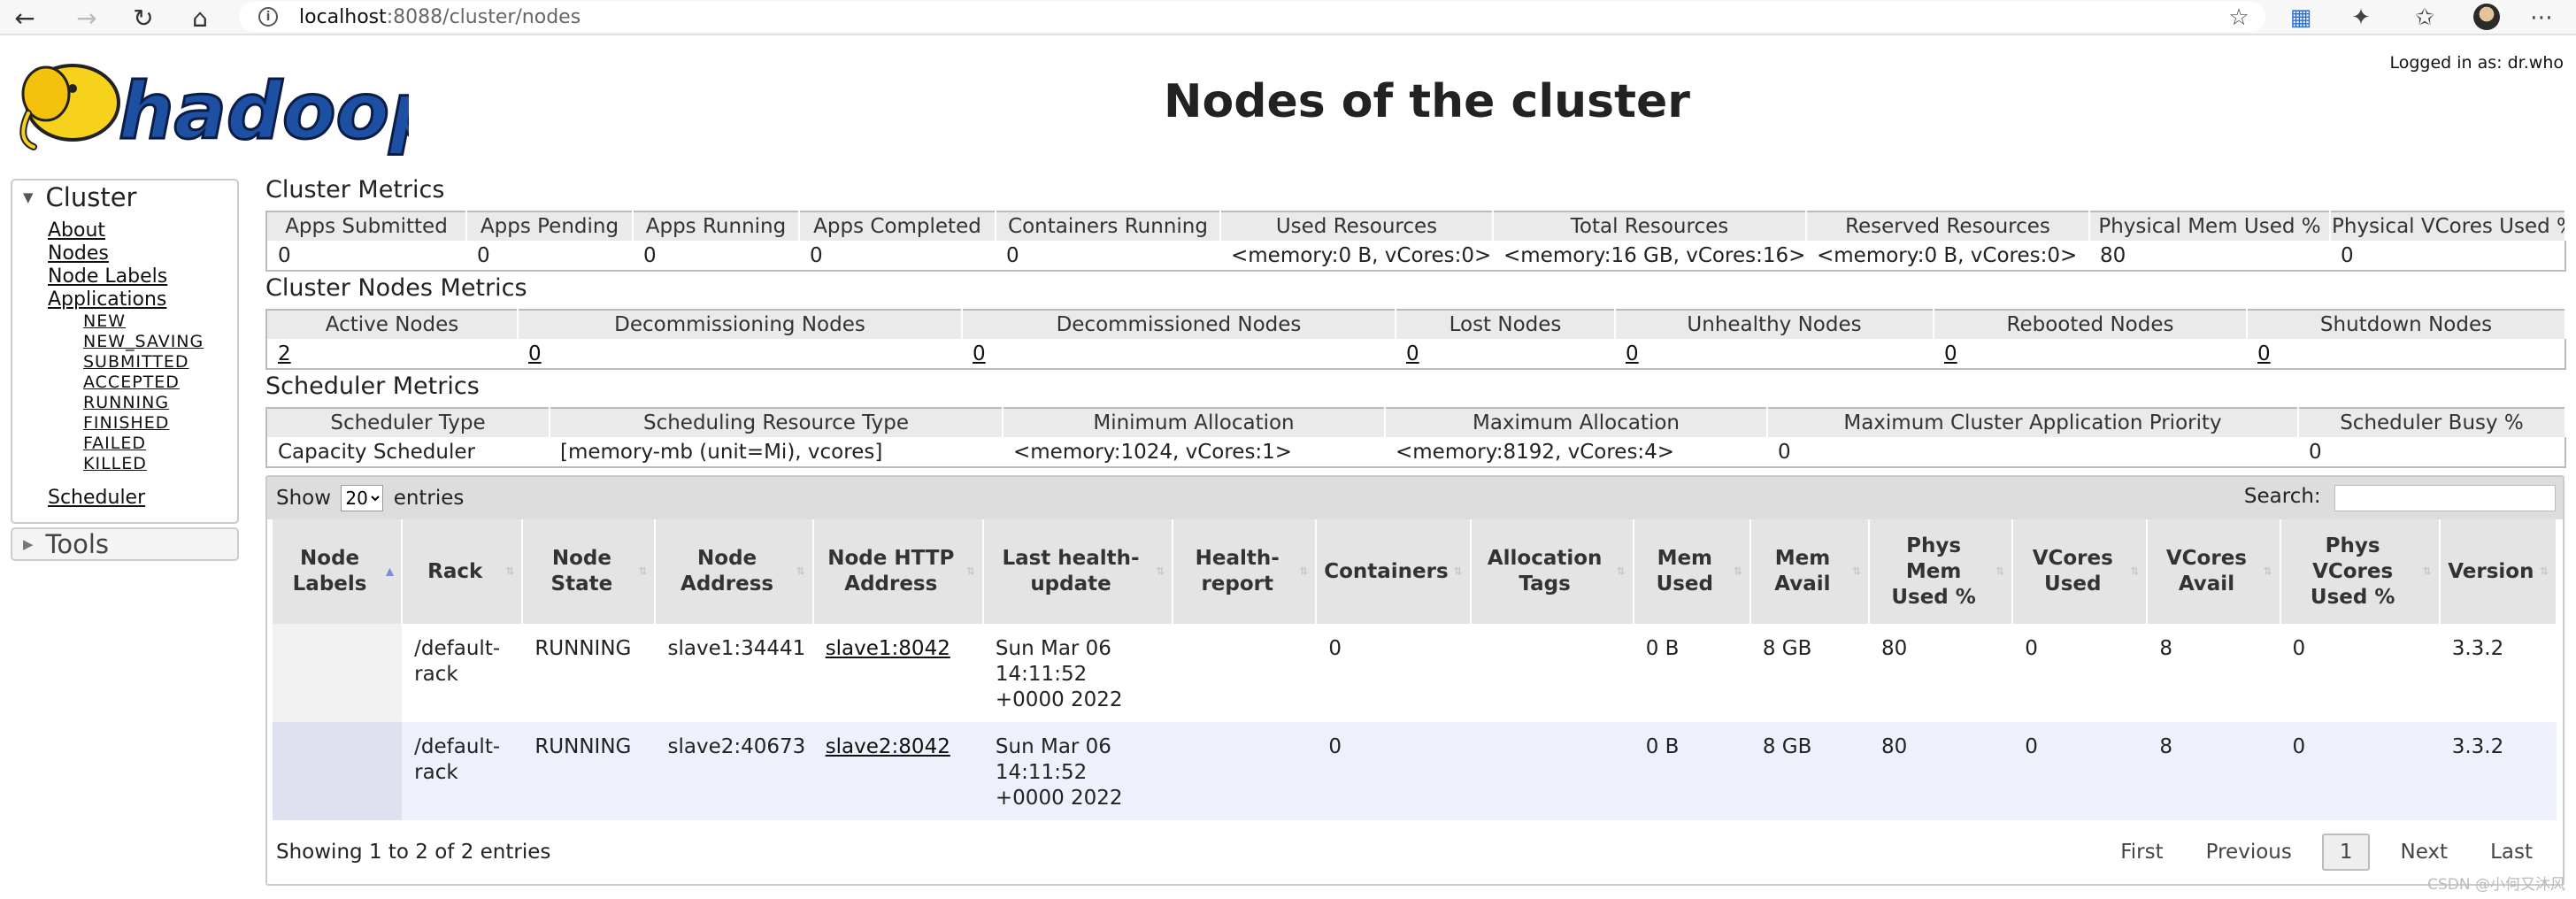  Describe the element at coordinates (142, 231) in the screenshot. I see `sidebar-link-about: About` at that location.